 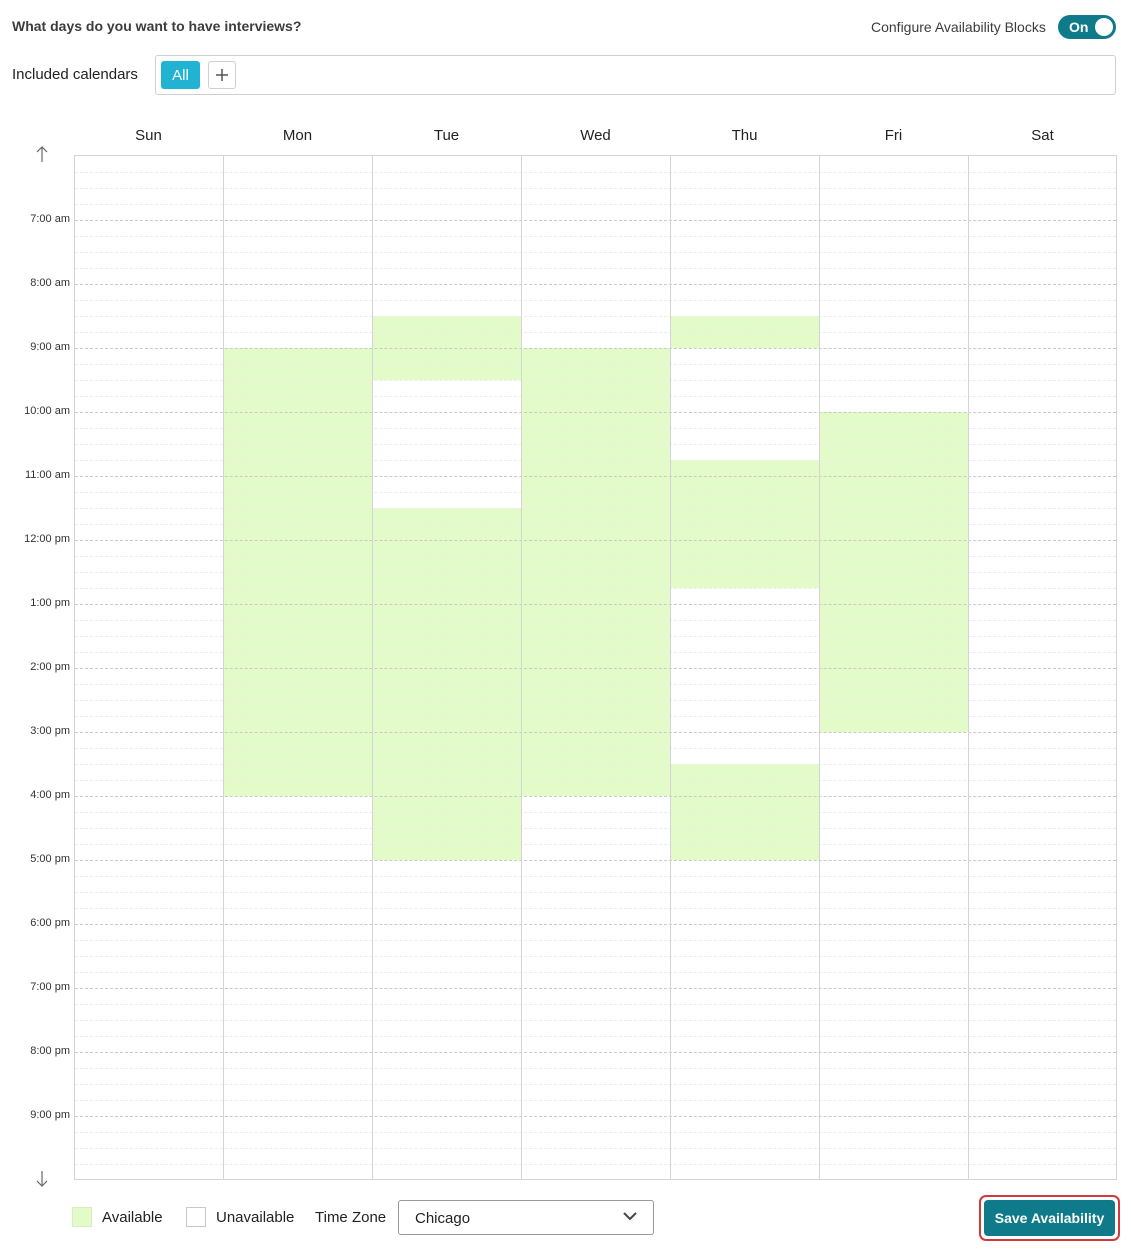 What do you see at coordinates (635, 75) in the screenshot?
I see `included-calendars-box: All` at bounding box center [635, 75].